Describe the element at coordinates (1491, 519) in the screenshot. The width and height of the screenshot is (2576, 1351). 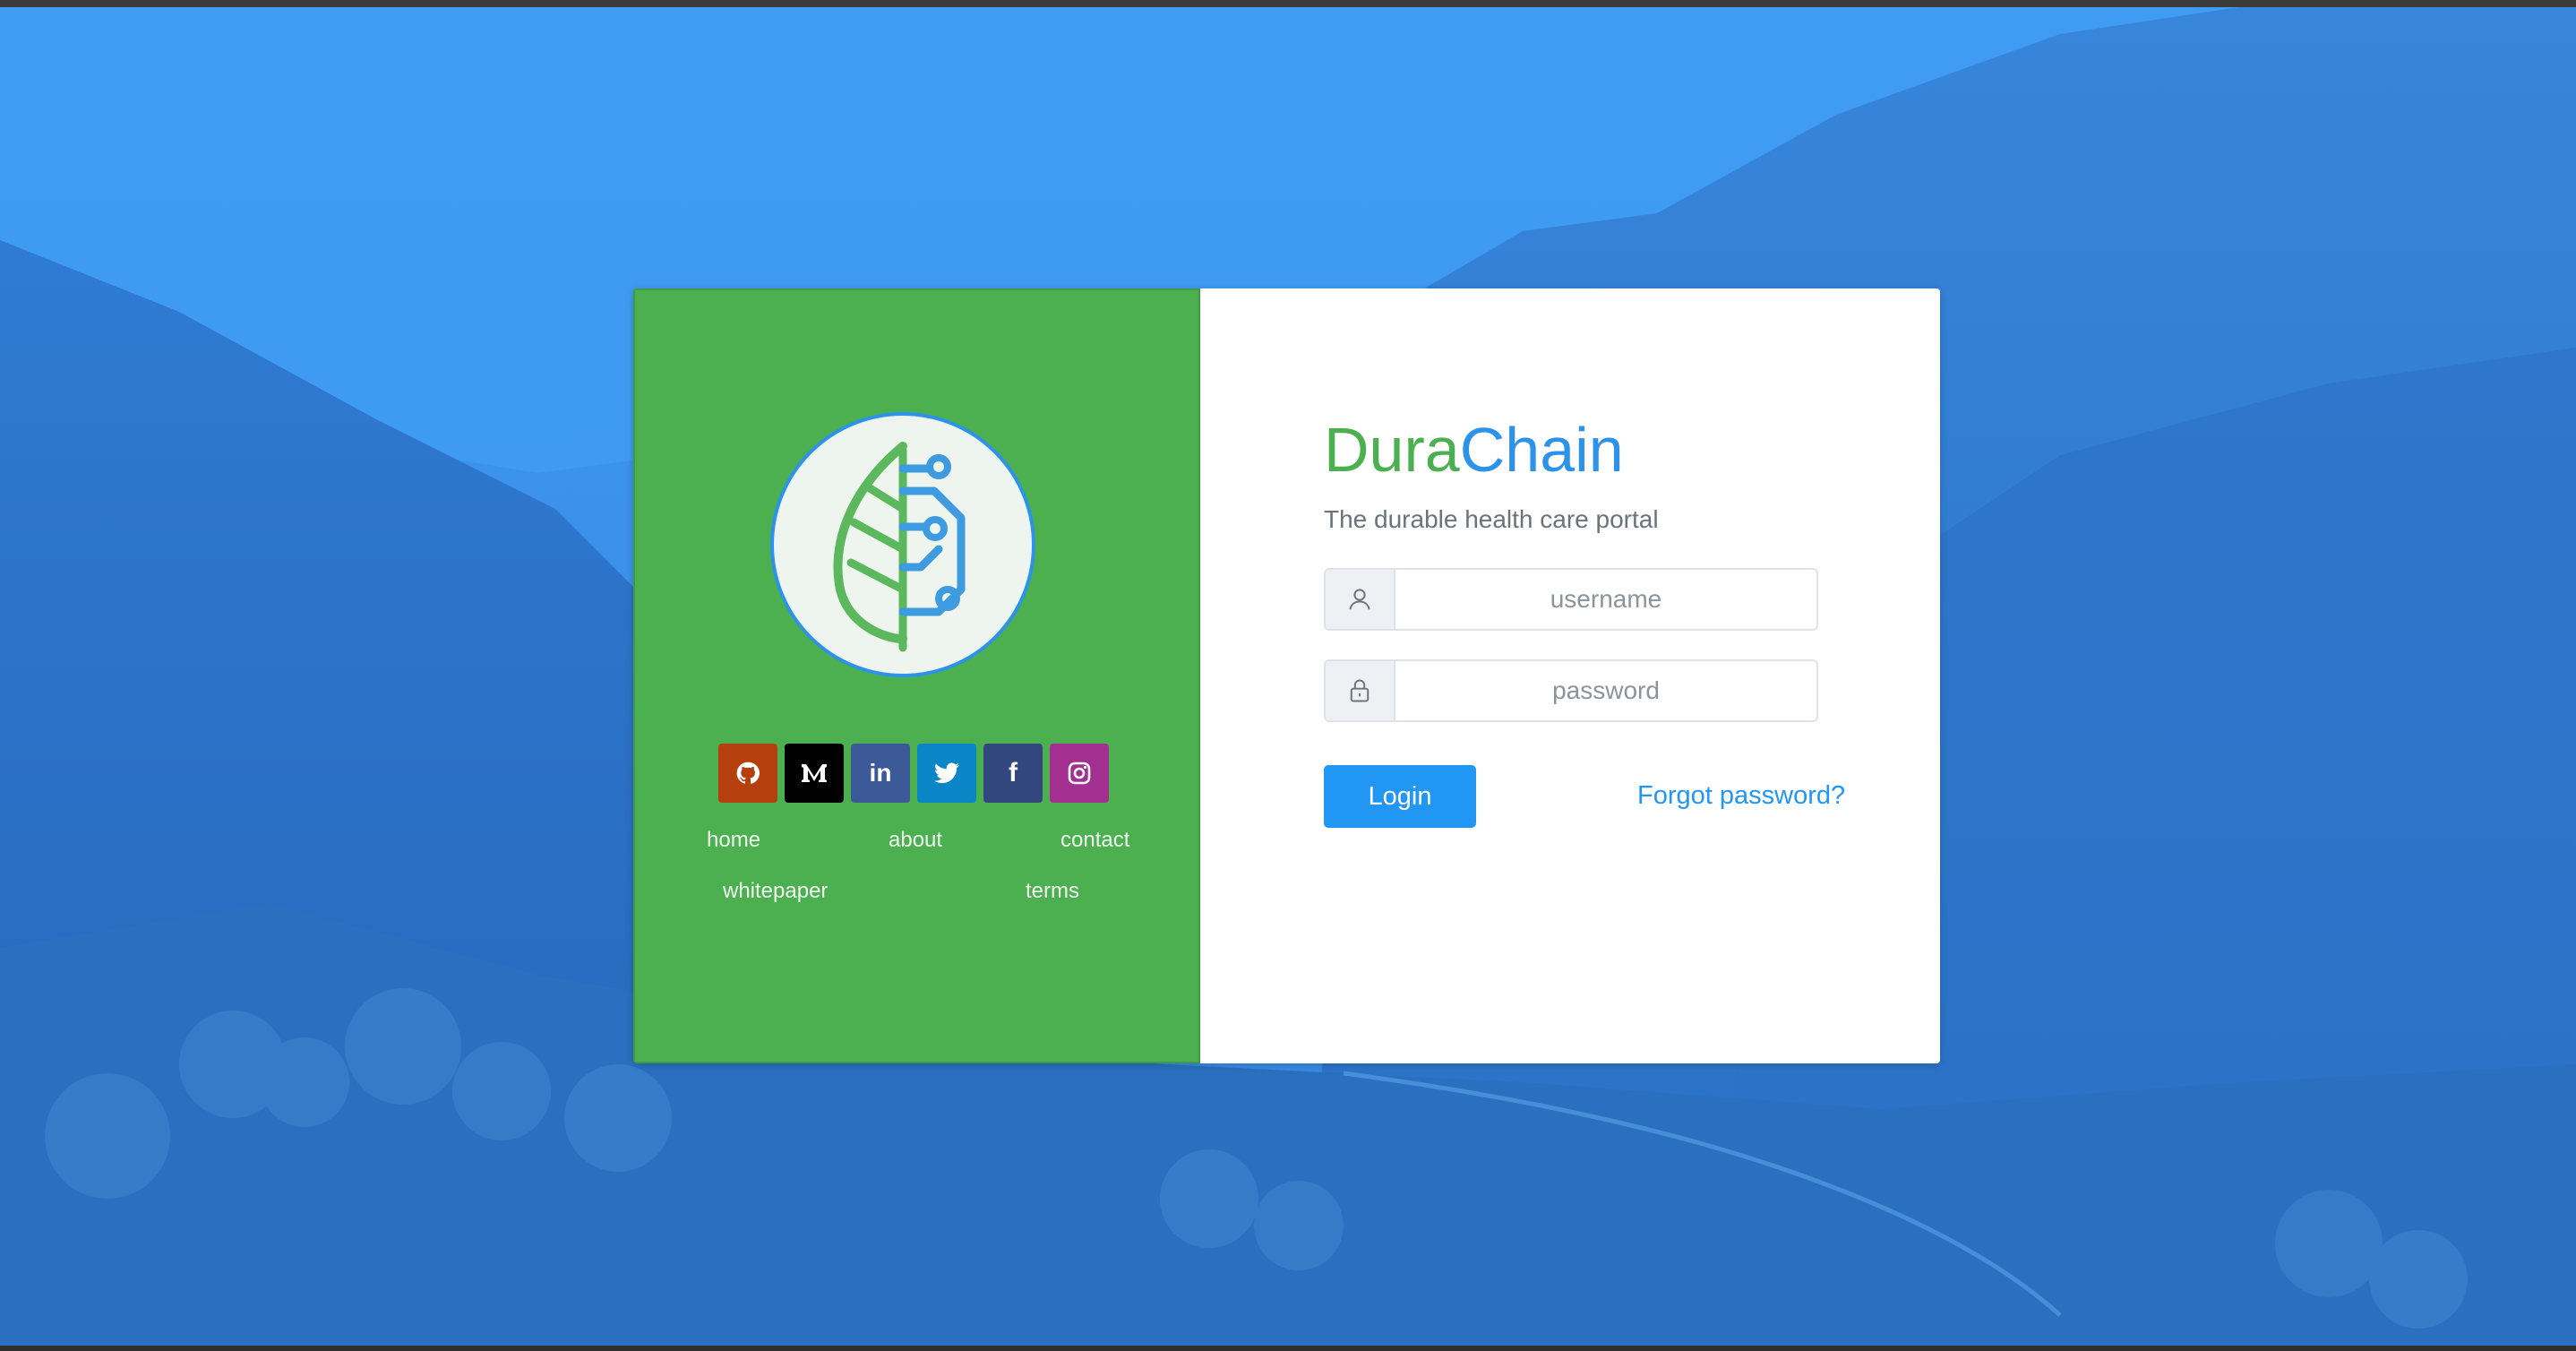
I see `tagline: The durable health care portal` at that location.